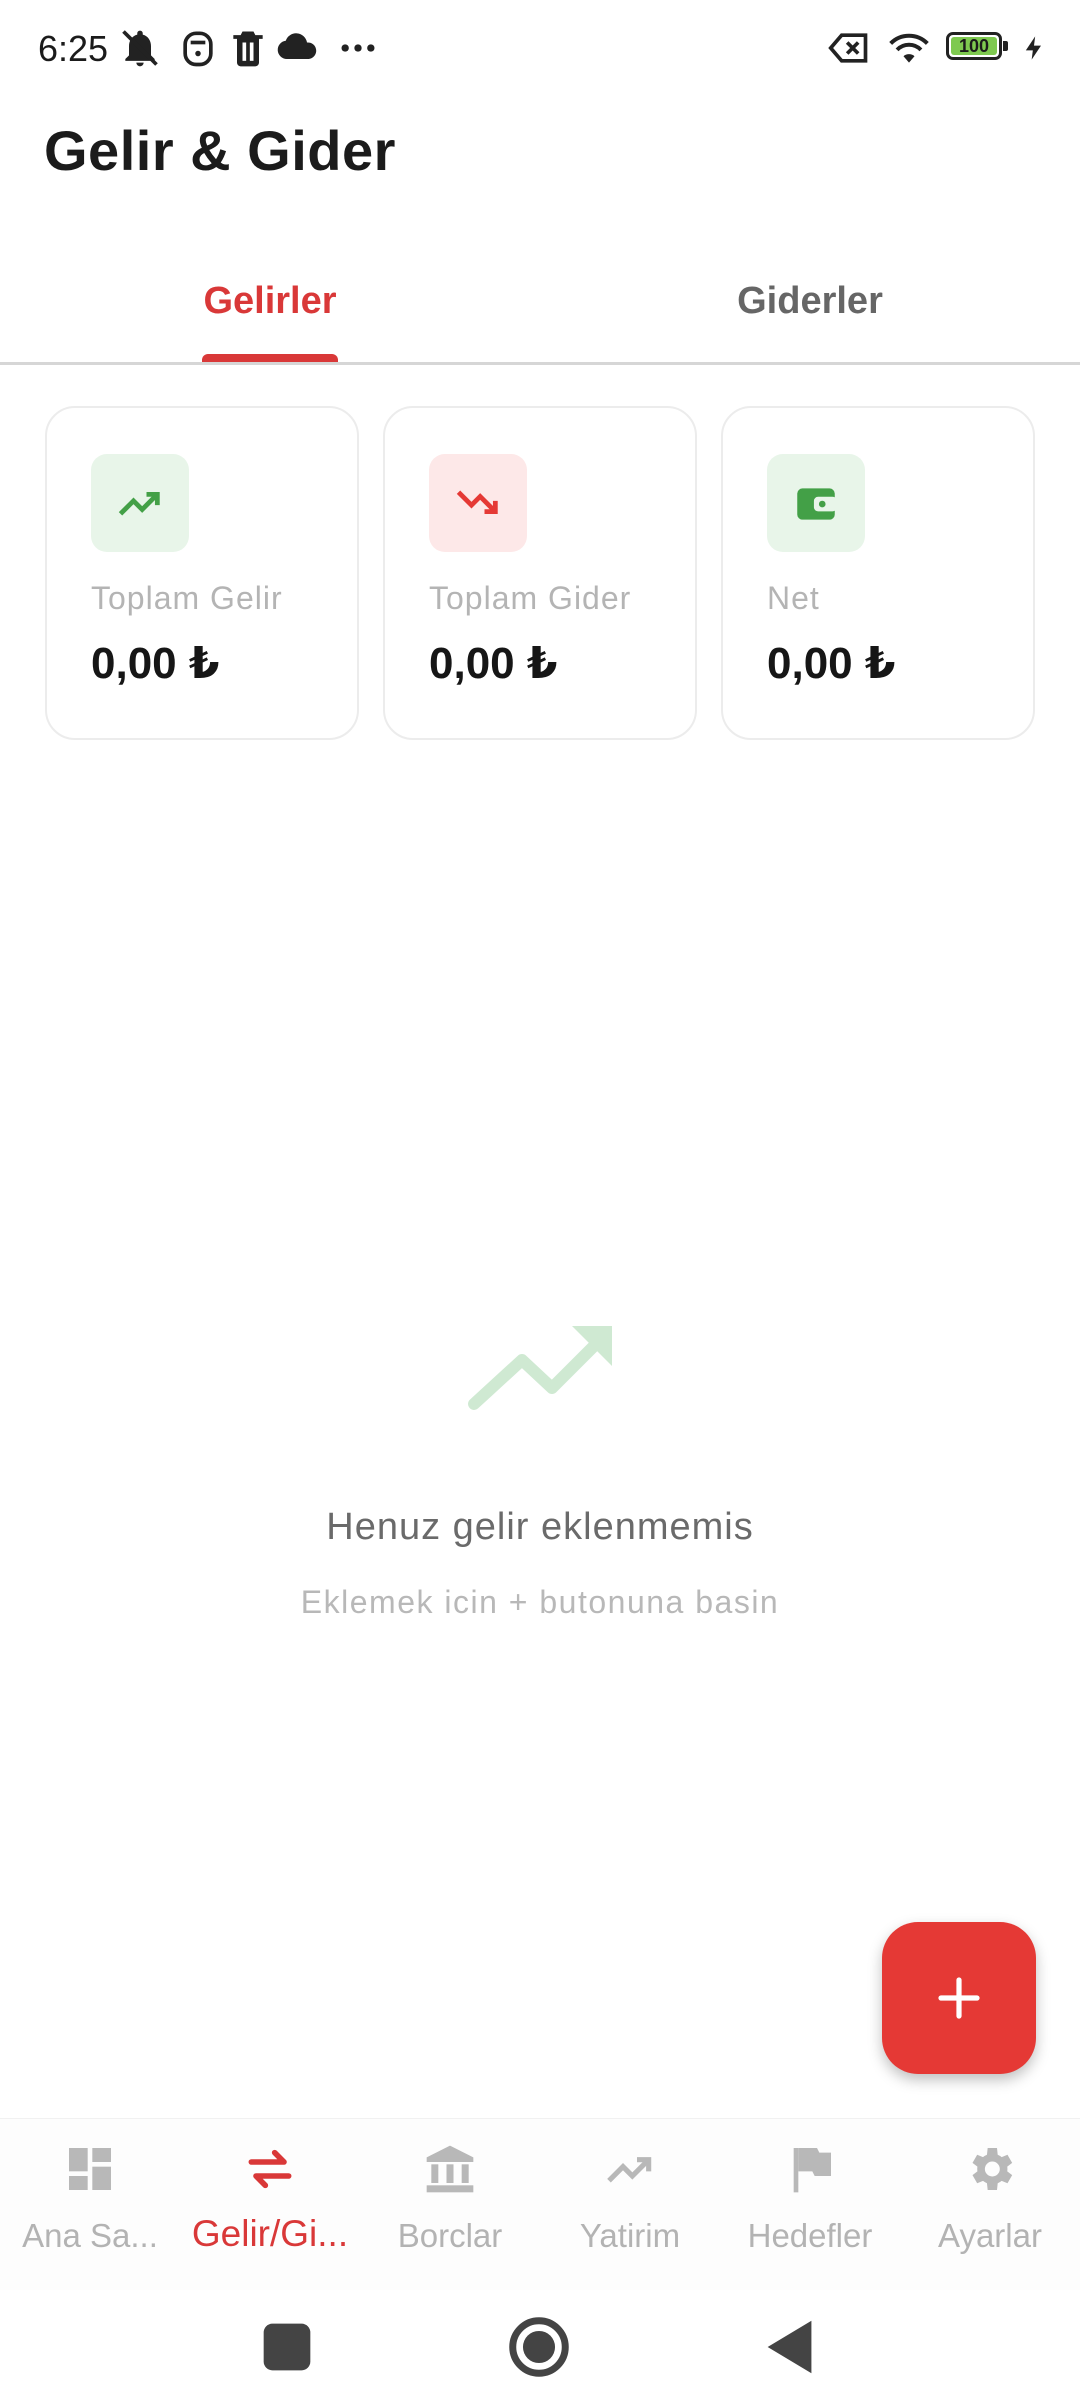  What do you see at coordinates (909, 48) in the screenshot?
I see `wifi-icon` at bounding box center [909, 48].